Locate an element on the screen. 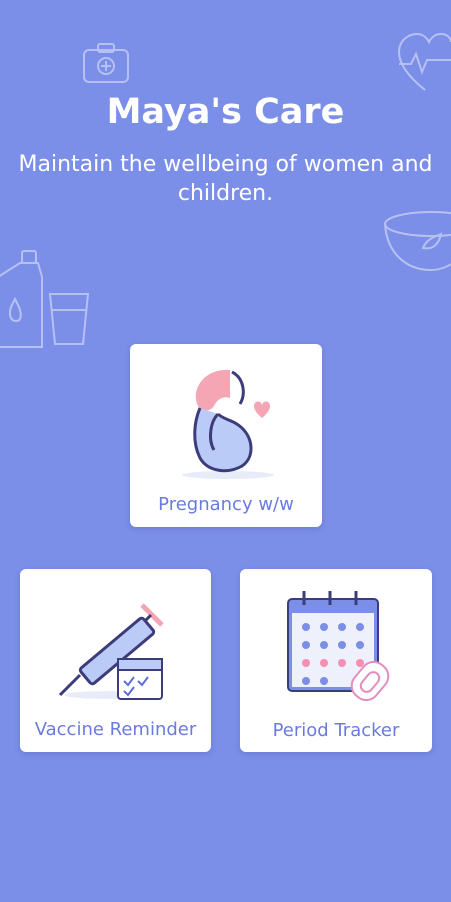 The height and width of the screenshot is (902, 451). period-tracker-card: Period Tracker is located at coordinates (336, 660).